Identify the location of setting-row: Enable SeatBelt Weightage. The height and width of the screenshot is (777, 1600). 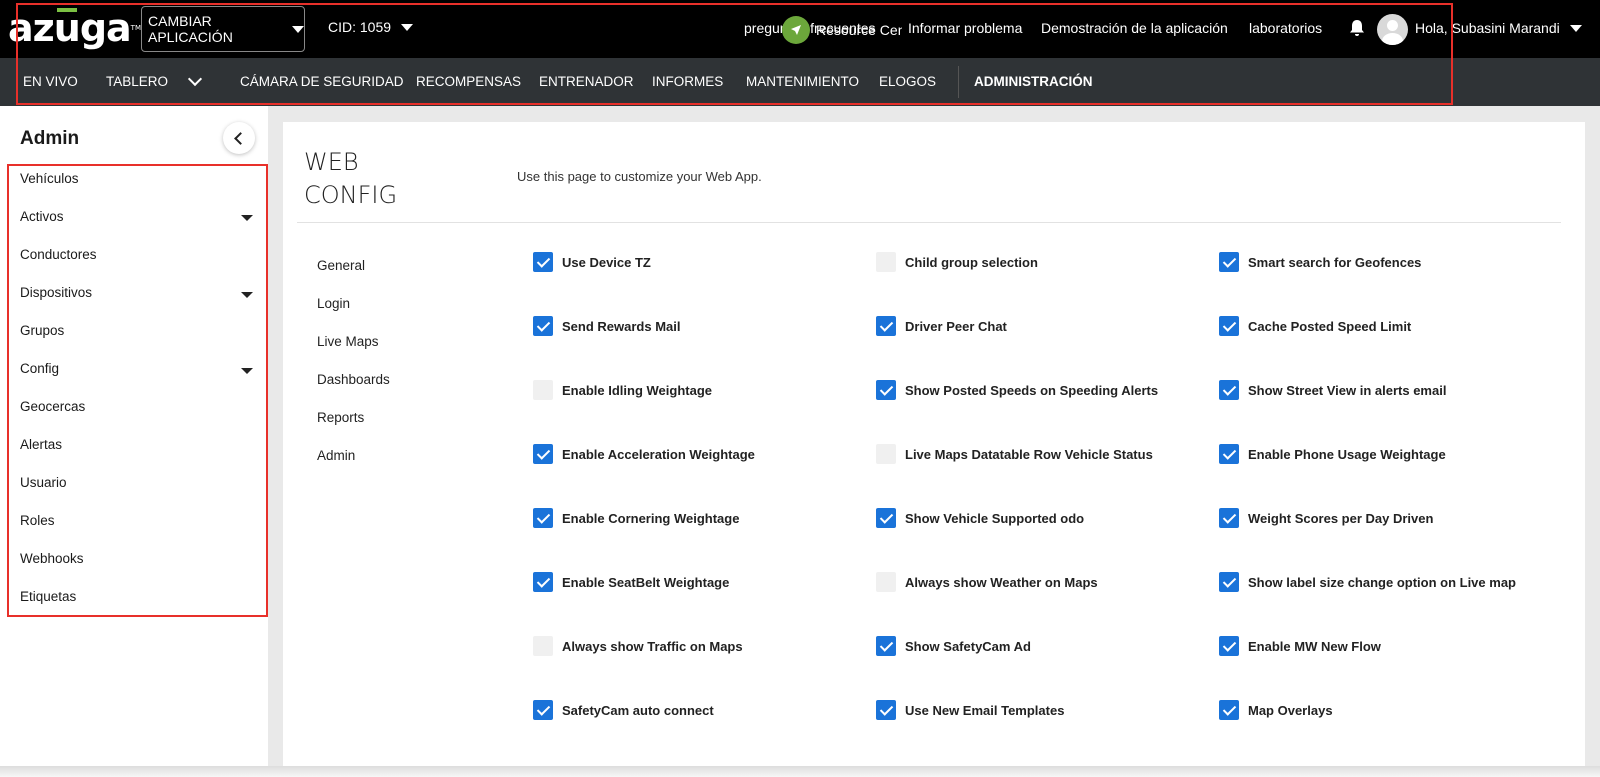
(631, 582).